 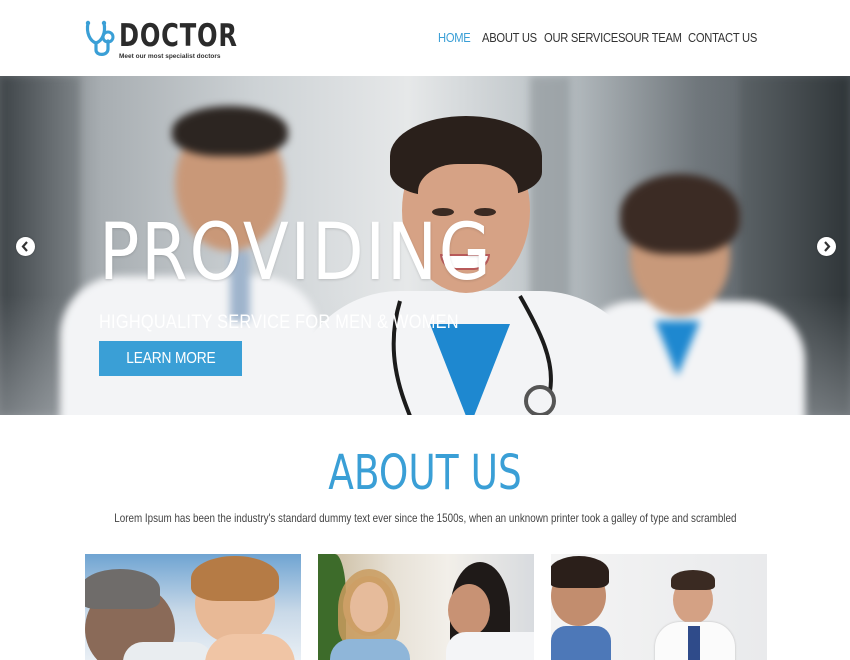 I want to click on learn-more-label: LEARN MORE, so click(x=170, y=358).